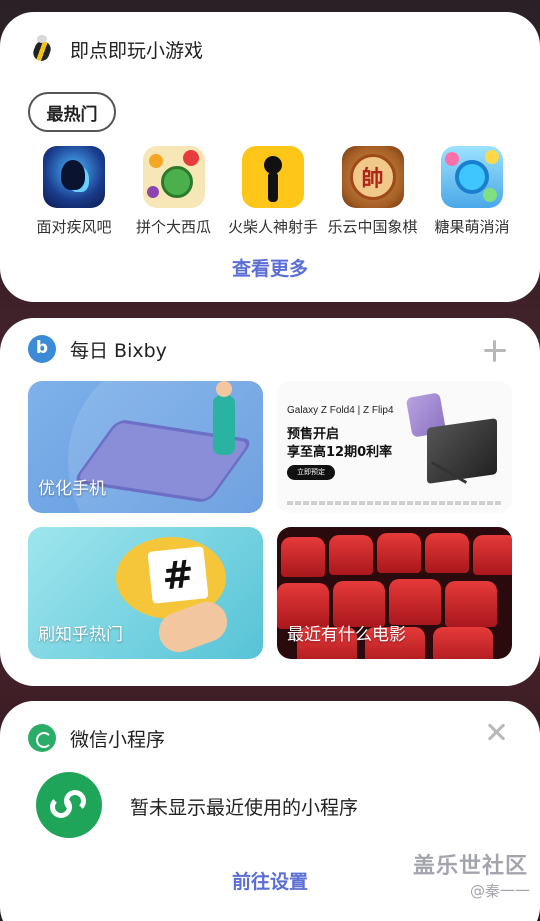 Image resolution: width=540 pixels, height=921 pixels. I want to click on ad-subheadline: 享至高12期0利率, so click(340, 452).